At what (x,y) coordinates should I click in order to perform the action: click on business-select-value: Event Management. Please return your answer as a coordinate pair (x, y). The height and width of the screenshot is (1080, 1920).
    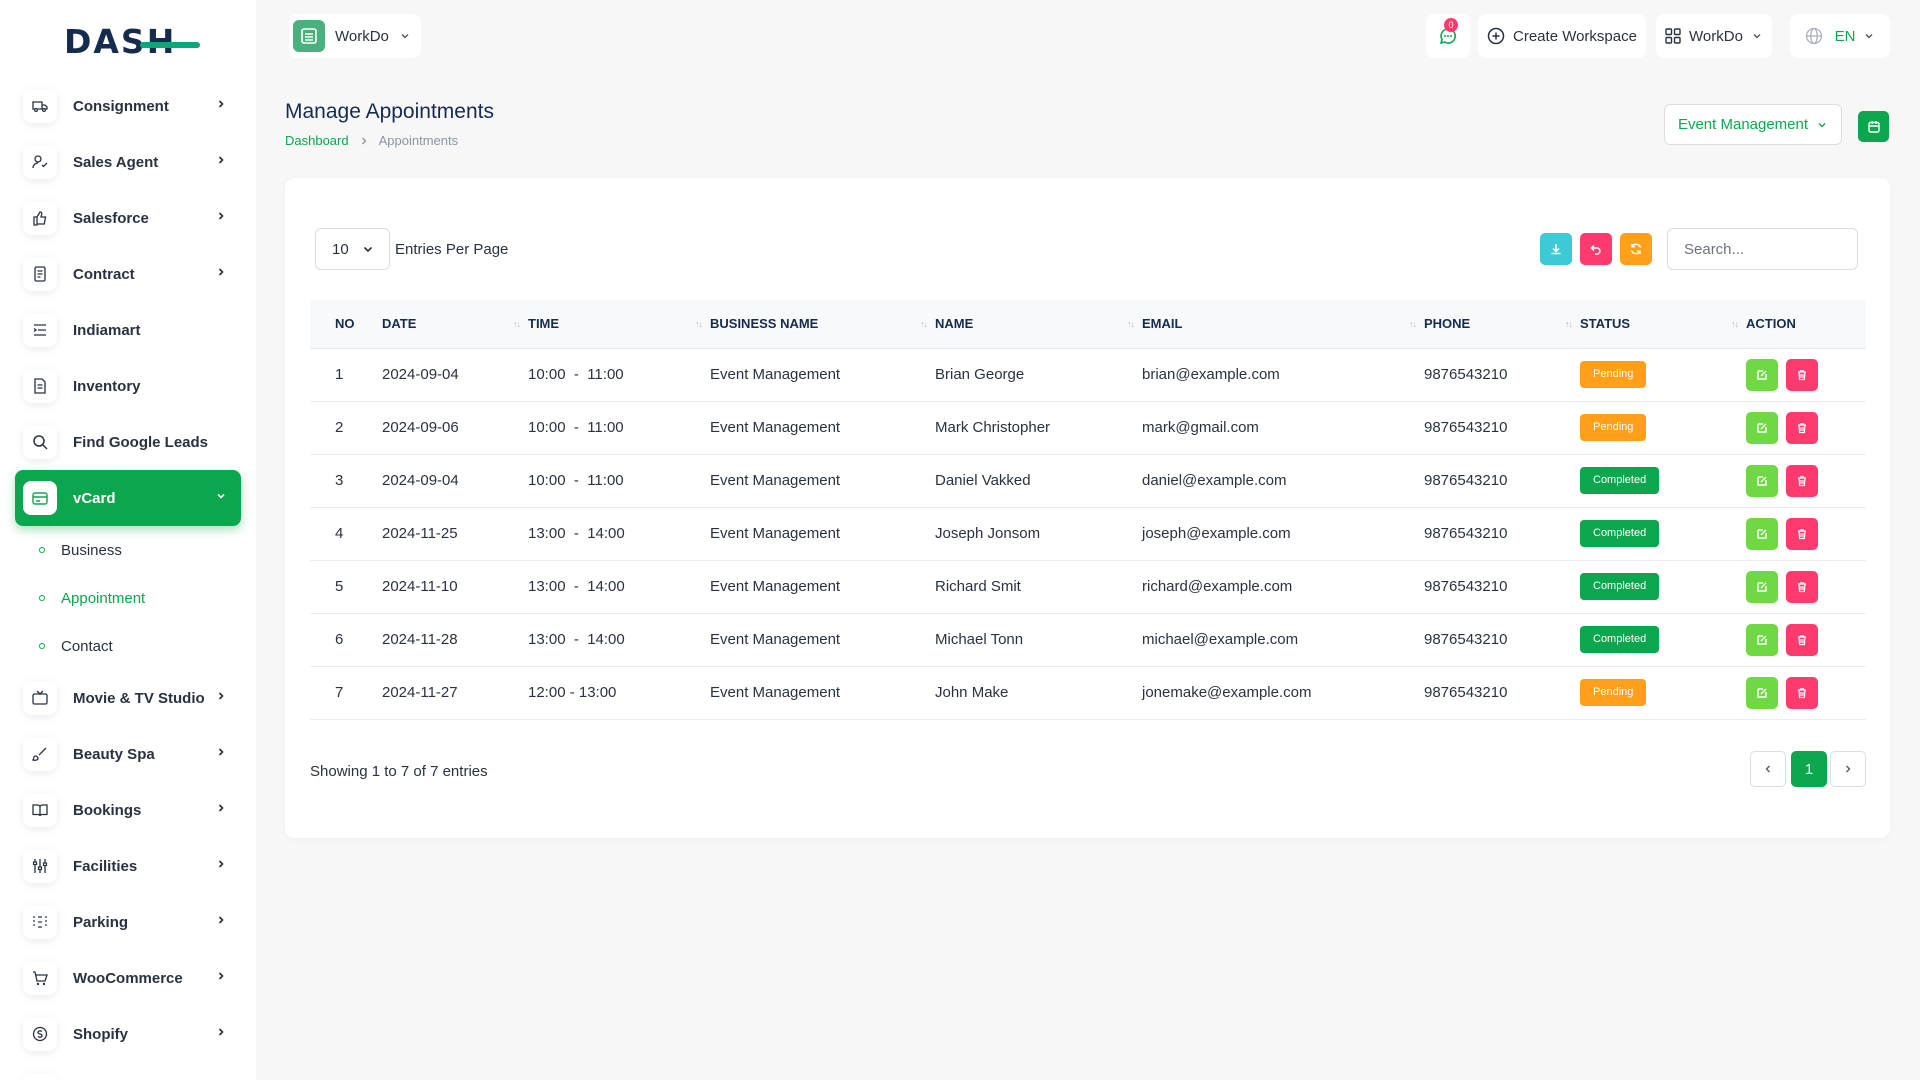
    Looking at the image, I should click on (1743, 124).